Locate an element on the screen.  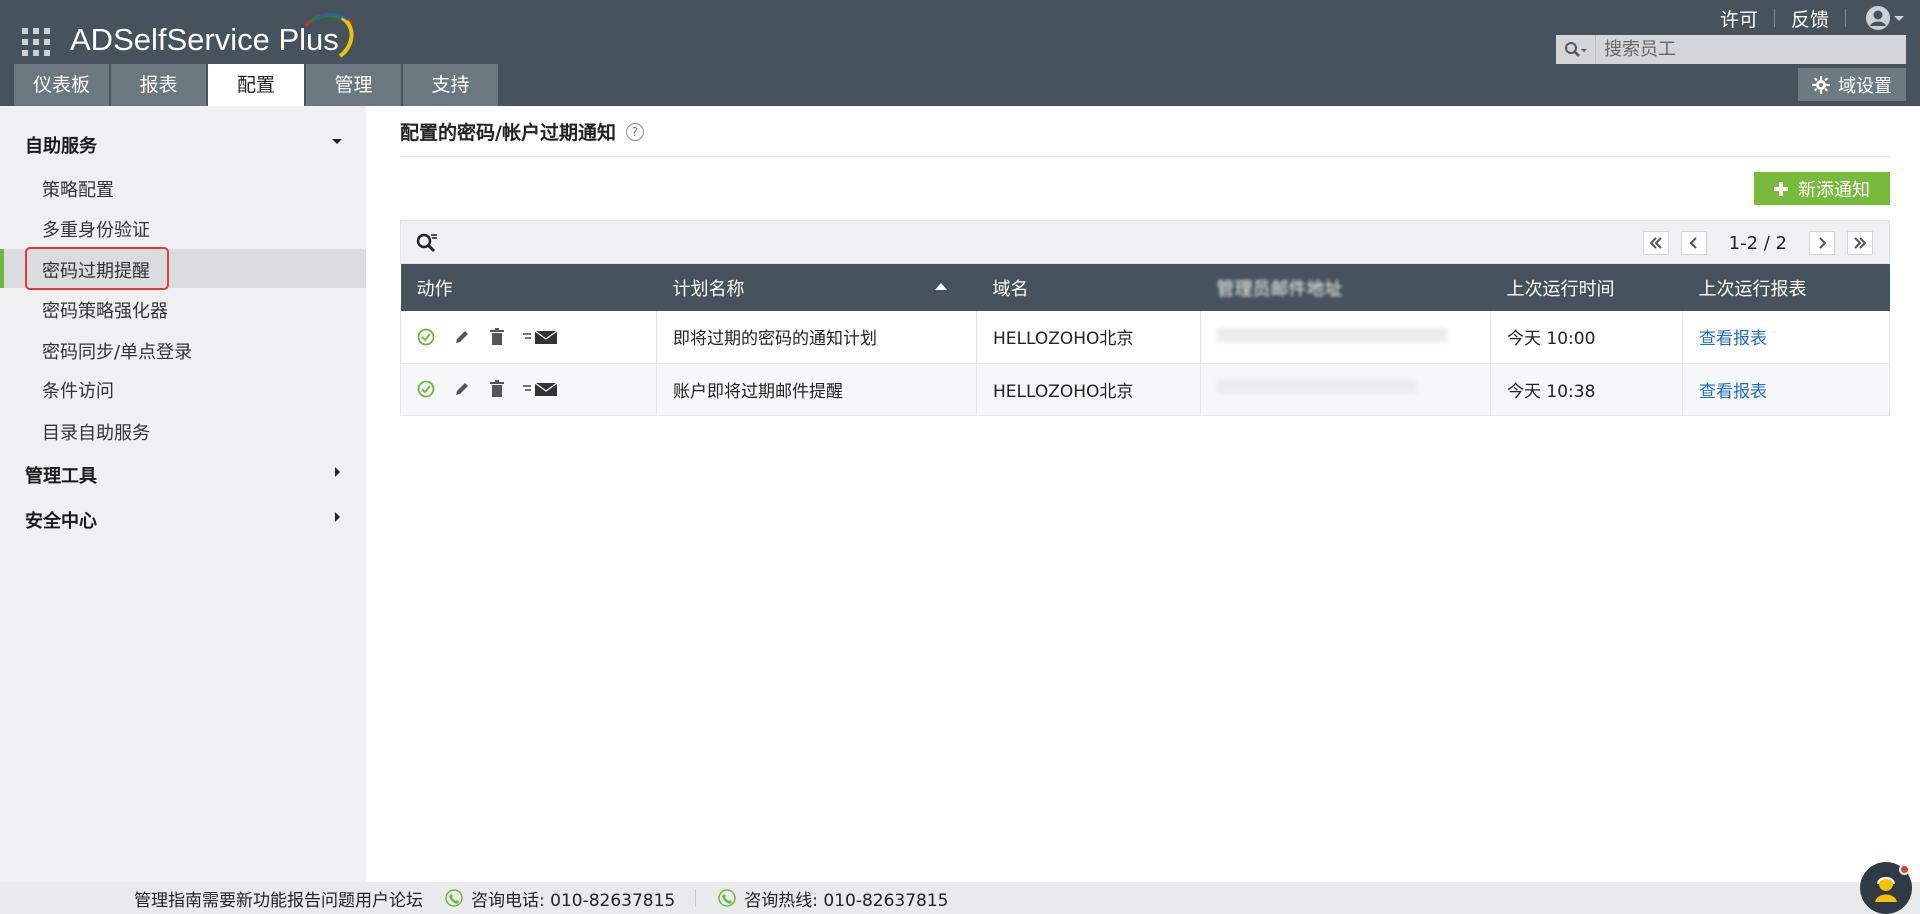
footer-phone: 咨询电话: 010-82637815 is located at coordinates (560, 898).